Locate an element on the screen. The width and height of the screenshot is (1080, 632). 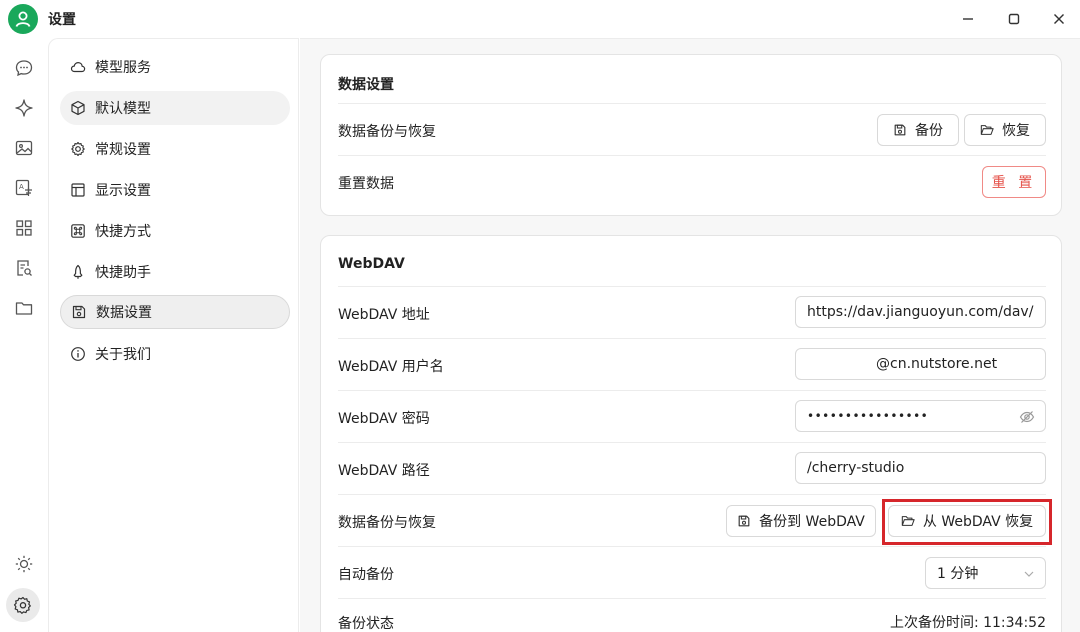
backup-to-webdav-button: 备份到 WebDAV is located at coordinates (801, 521).